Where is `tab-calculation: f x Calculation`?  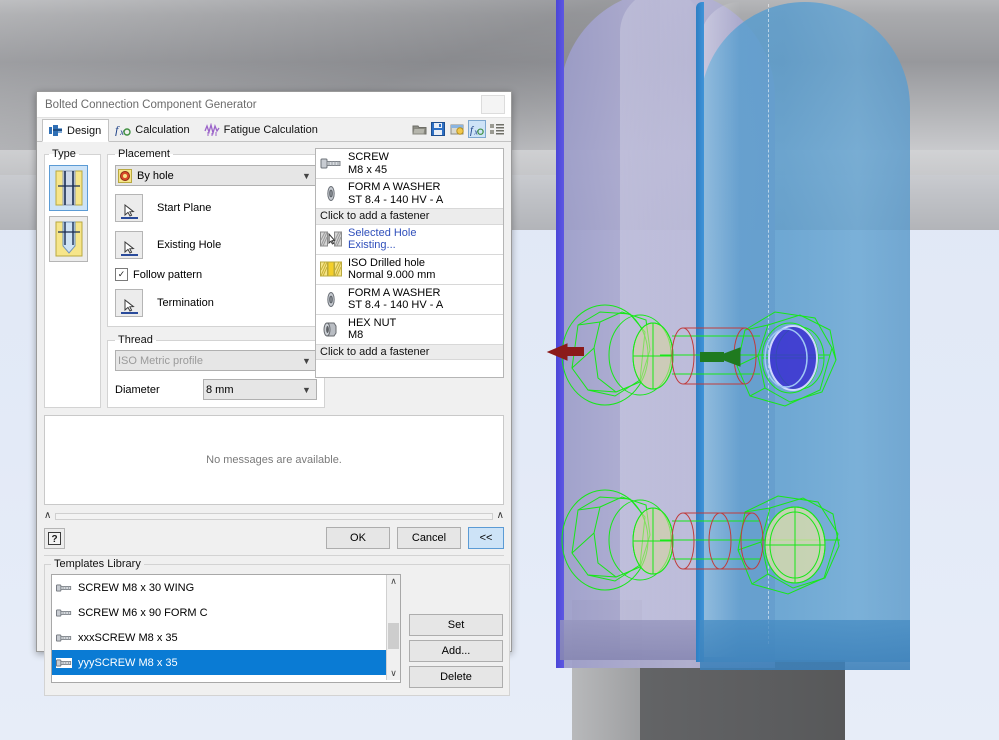
tab-calculation: f x Calculation is located at coordinates (153, 129).